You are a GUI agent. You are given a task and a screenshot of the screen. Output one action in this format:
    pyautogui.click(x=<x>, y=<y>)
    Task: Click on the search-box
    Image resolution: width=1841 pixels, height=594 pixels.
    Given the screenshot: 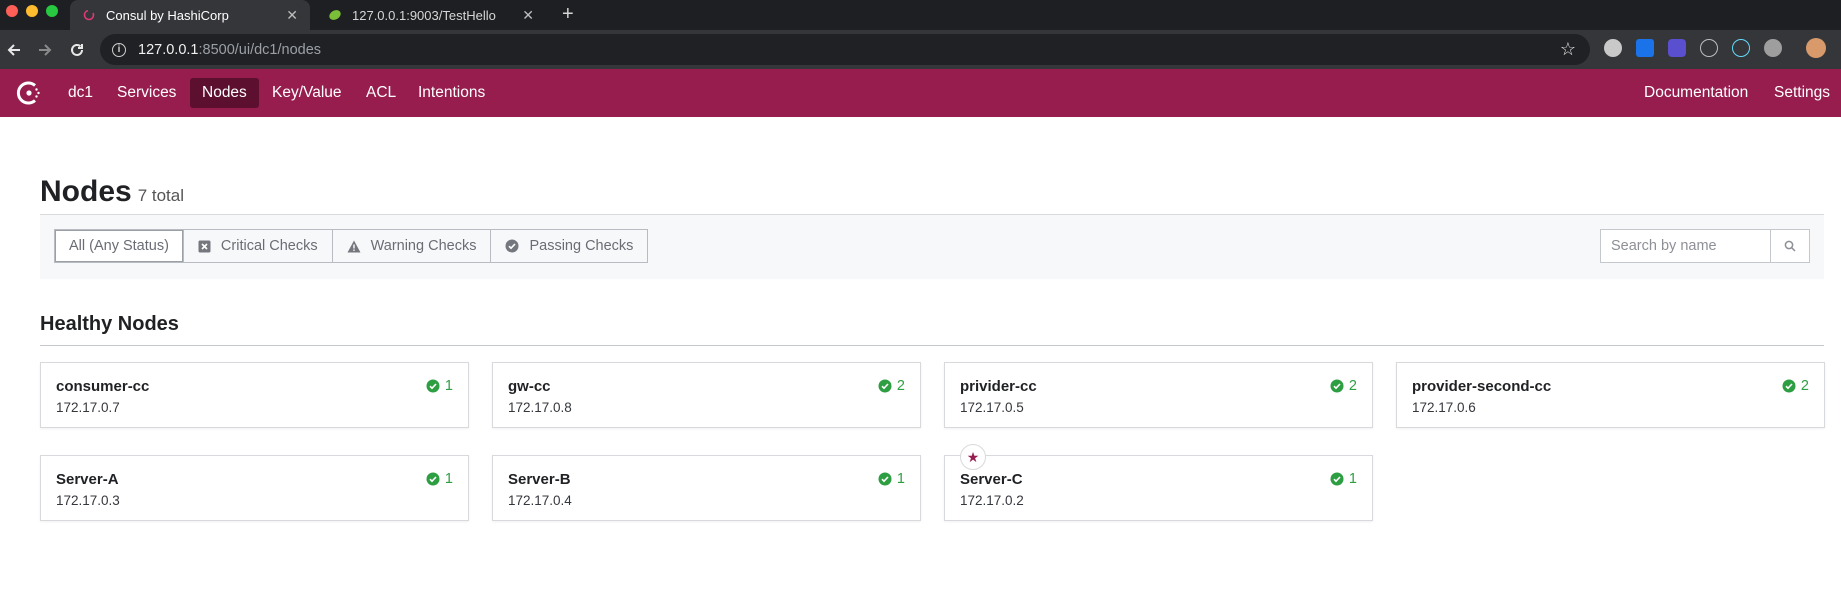 What is the action you would take?
    pyautogui.click(x=1705, y=246)
    